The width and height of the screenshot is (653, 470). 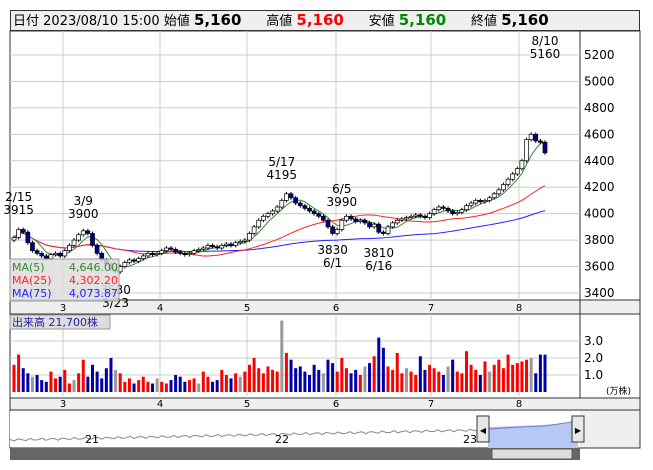 I want to click on vol-tick: 2.0, so click(x=593, y=358).